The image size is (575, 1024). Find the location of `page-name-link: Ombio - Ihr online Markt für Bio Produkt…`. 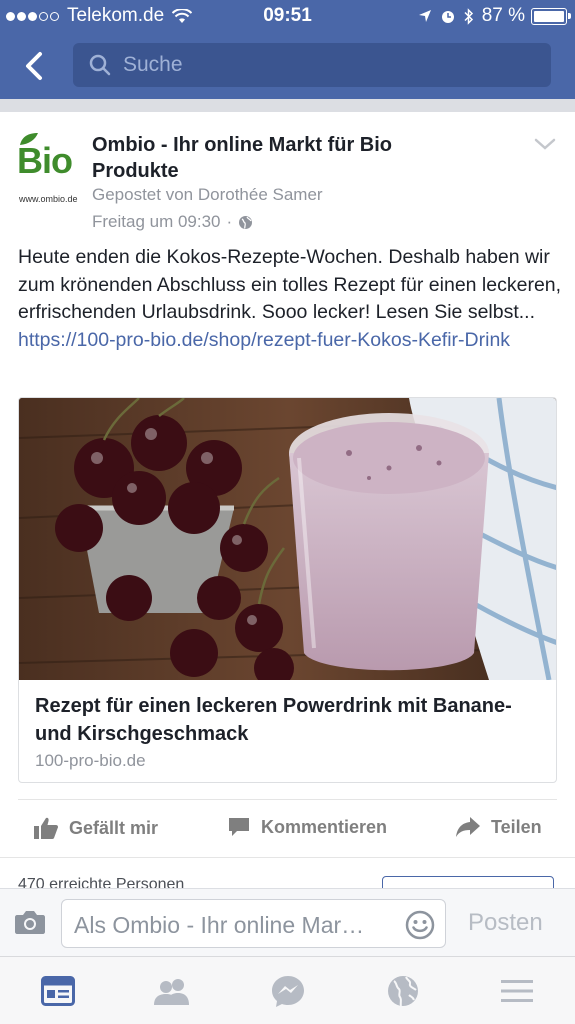

page-name-link: Ombio - Ihr online Markt für Bio Produkt… is located at coordinates (282, 158).